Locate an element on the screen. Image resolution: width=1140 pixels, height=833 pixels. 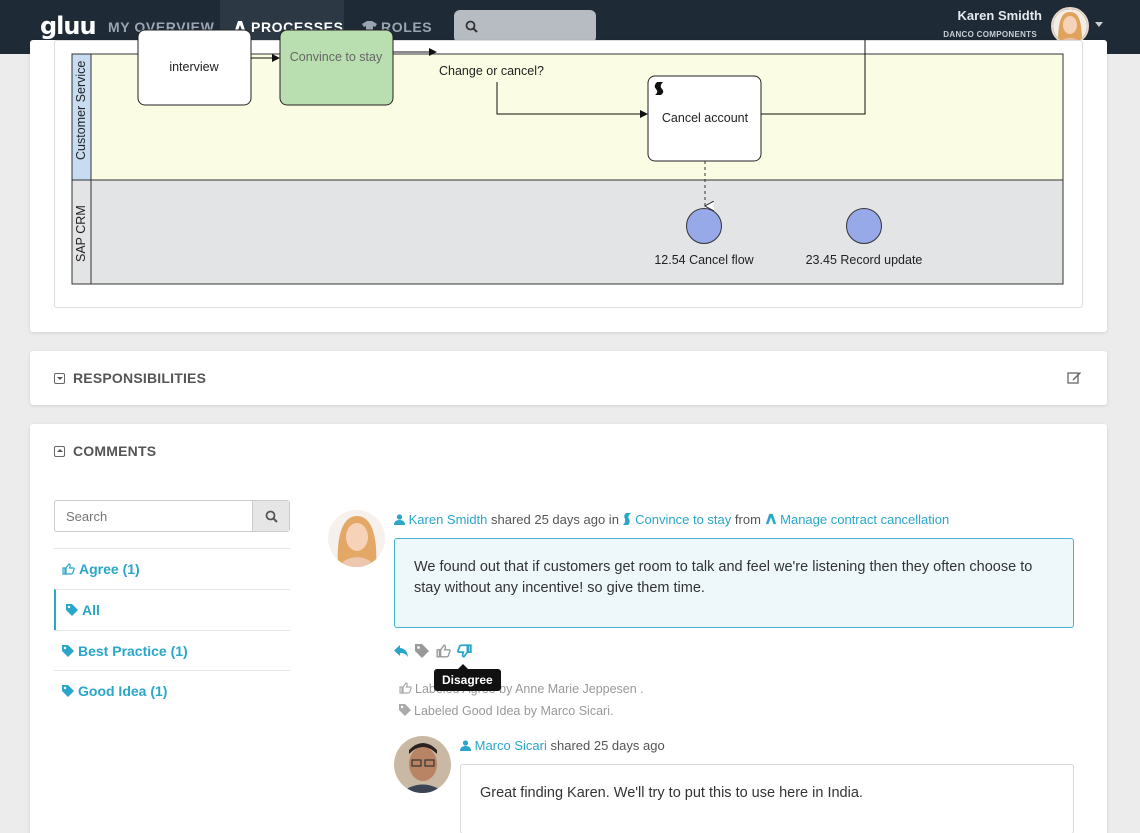
comment-1-process-link: Manage contract cancellation is located at coordinates (864, 519).